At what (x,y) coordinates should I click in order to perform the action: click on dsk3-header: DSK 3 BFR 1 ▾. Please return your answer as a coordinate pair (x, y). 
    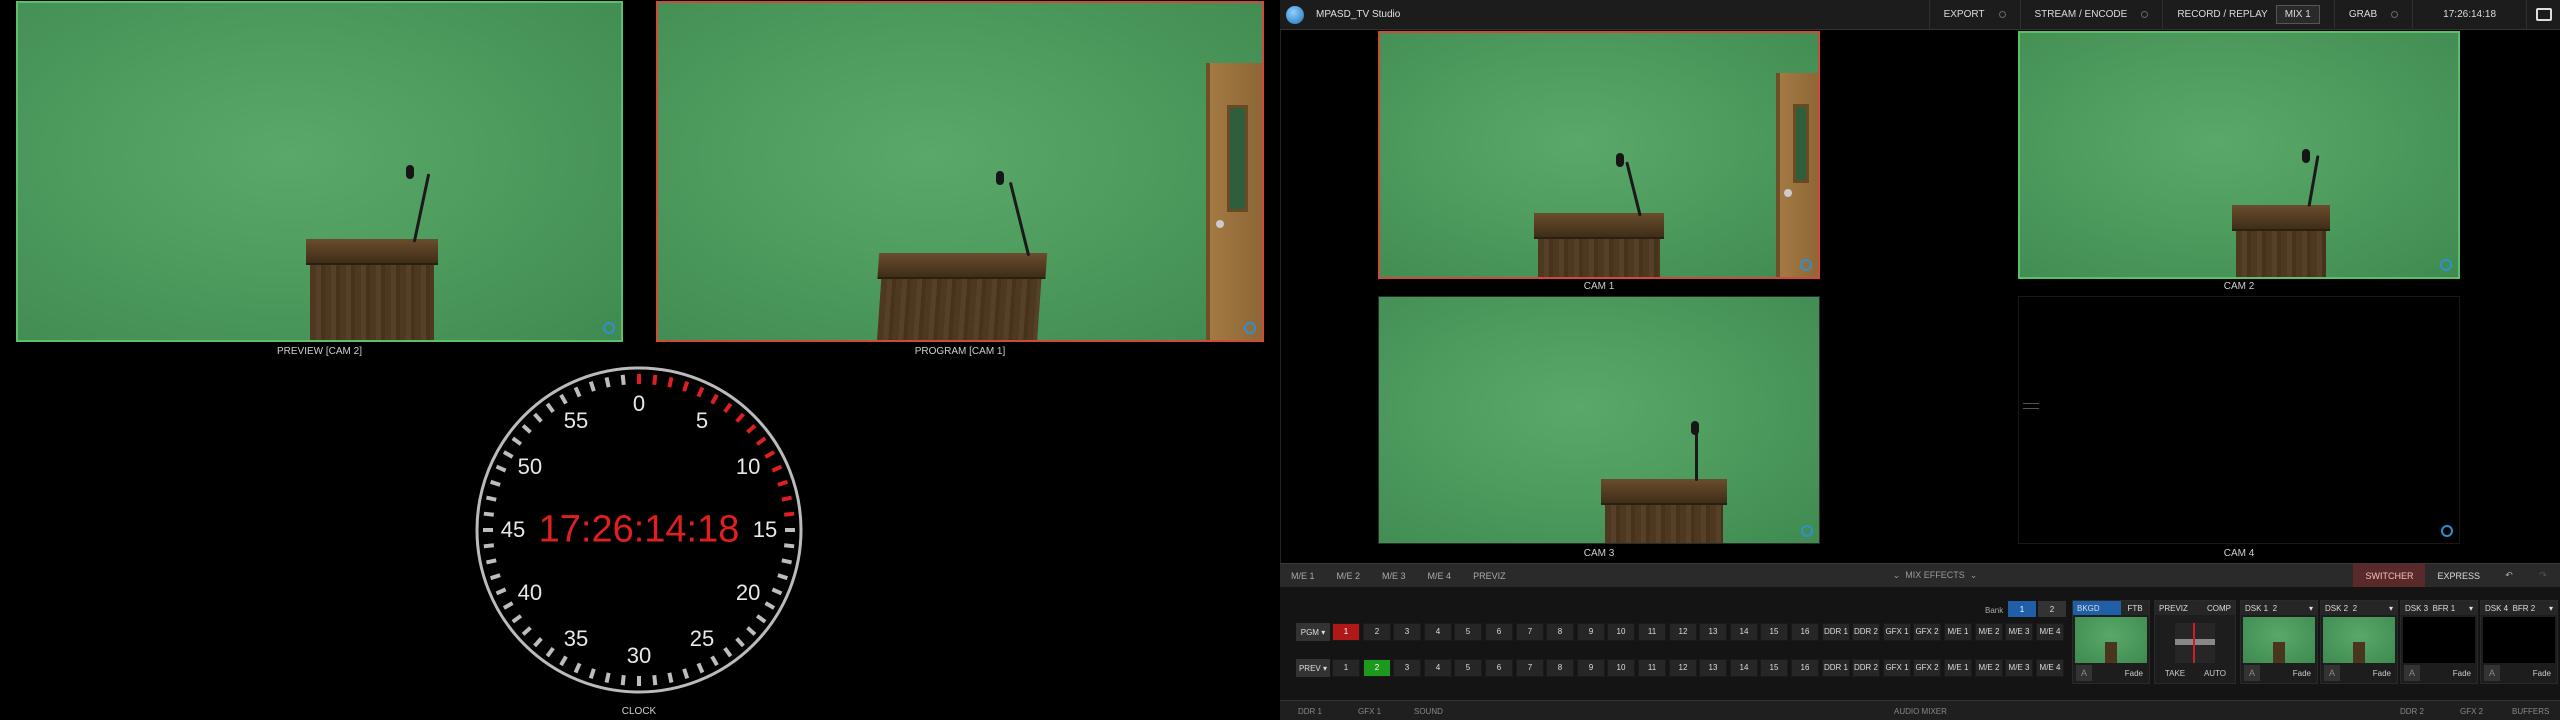
    Looking at the image, I should click on (2439, 608).